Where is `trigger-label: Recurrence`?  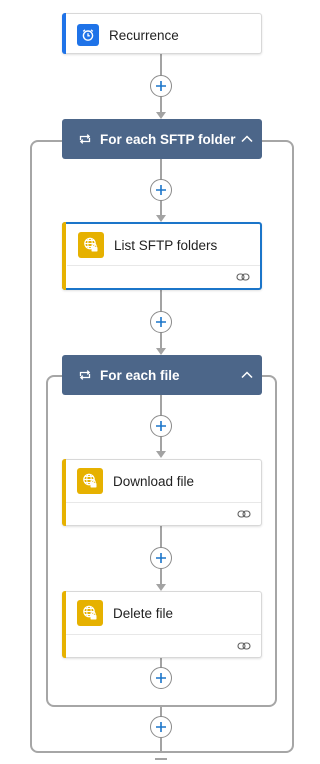
trigger-label: Recurrence is located at coordinates (144, 35).